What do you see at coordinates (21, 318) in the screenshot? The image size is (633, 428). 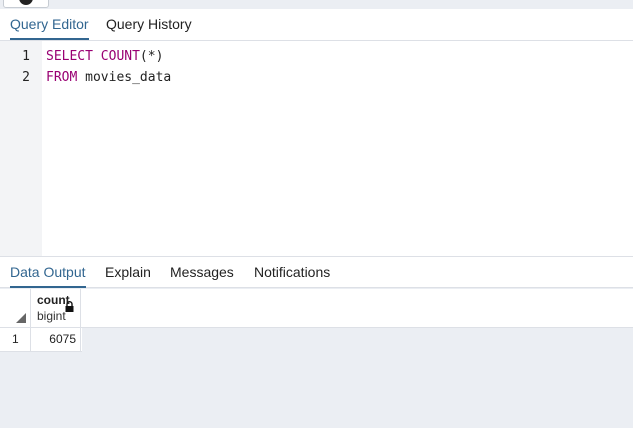 I see `corner-triangle-icon` at bounding box center [21, 318].